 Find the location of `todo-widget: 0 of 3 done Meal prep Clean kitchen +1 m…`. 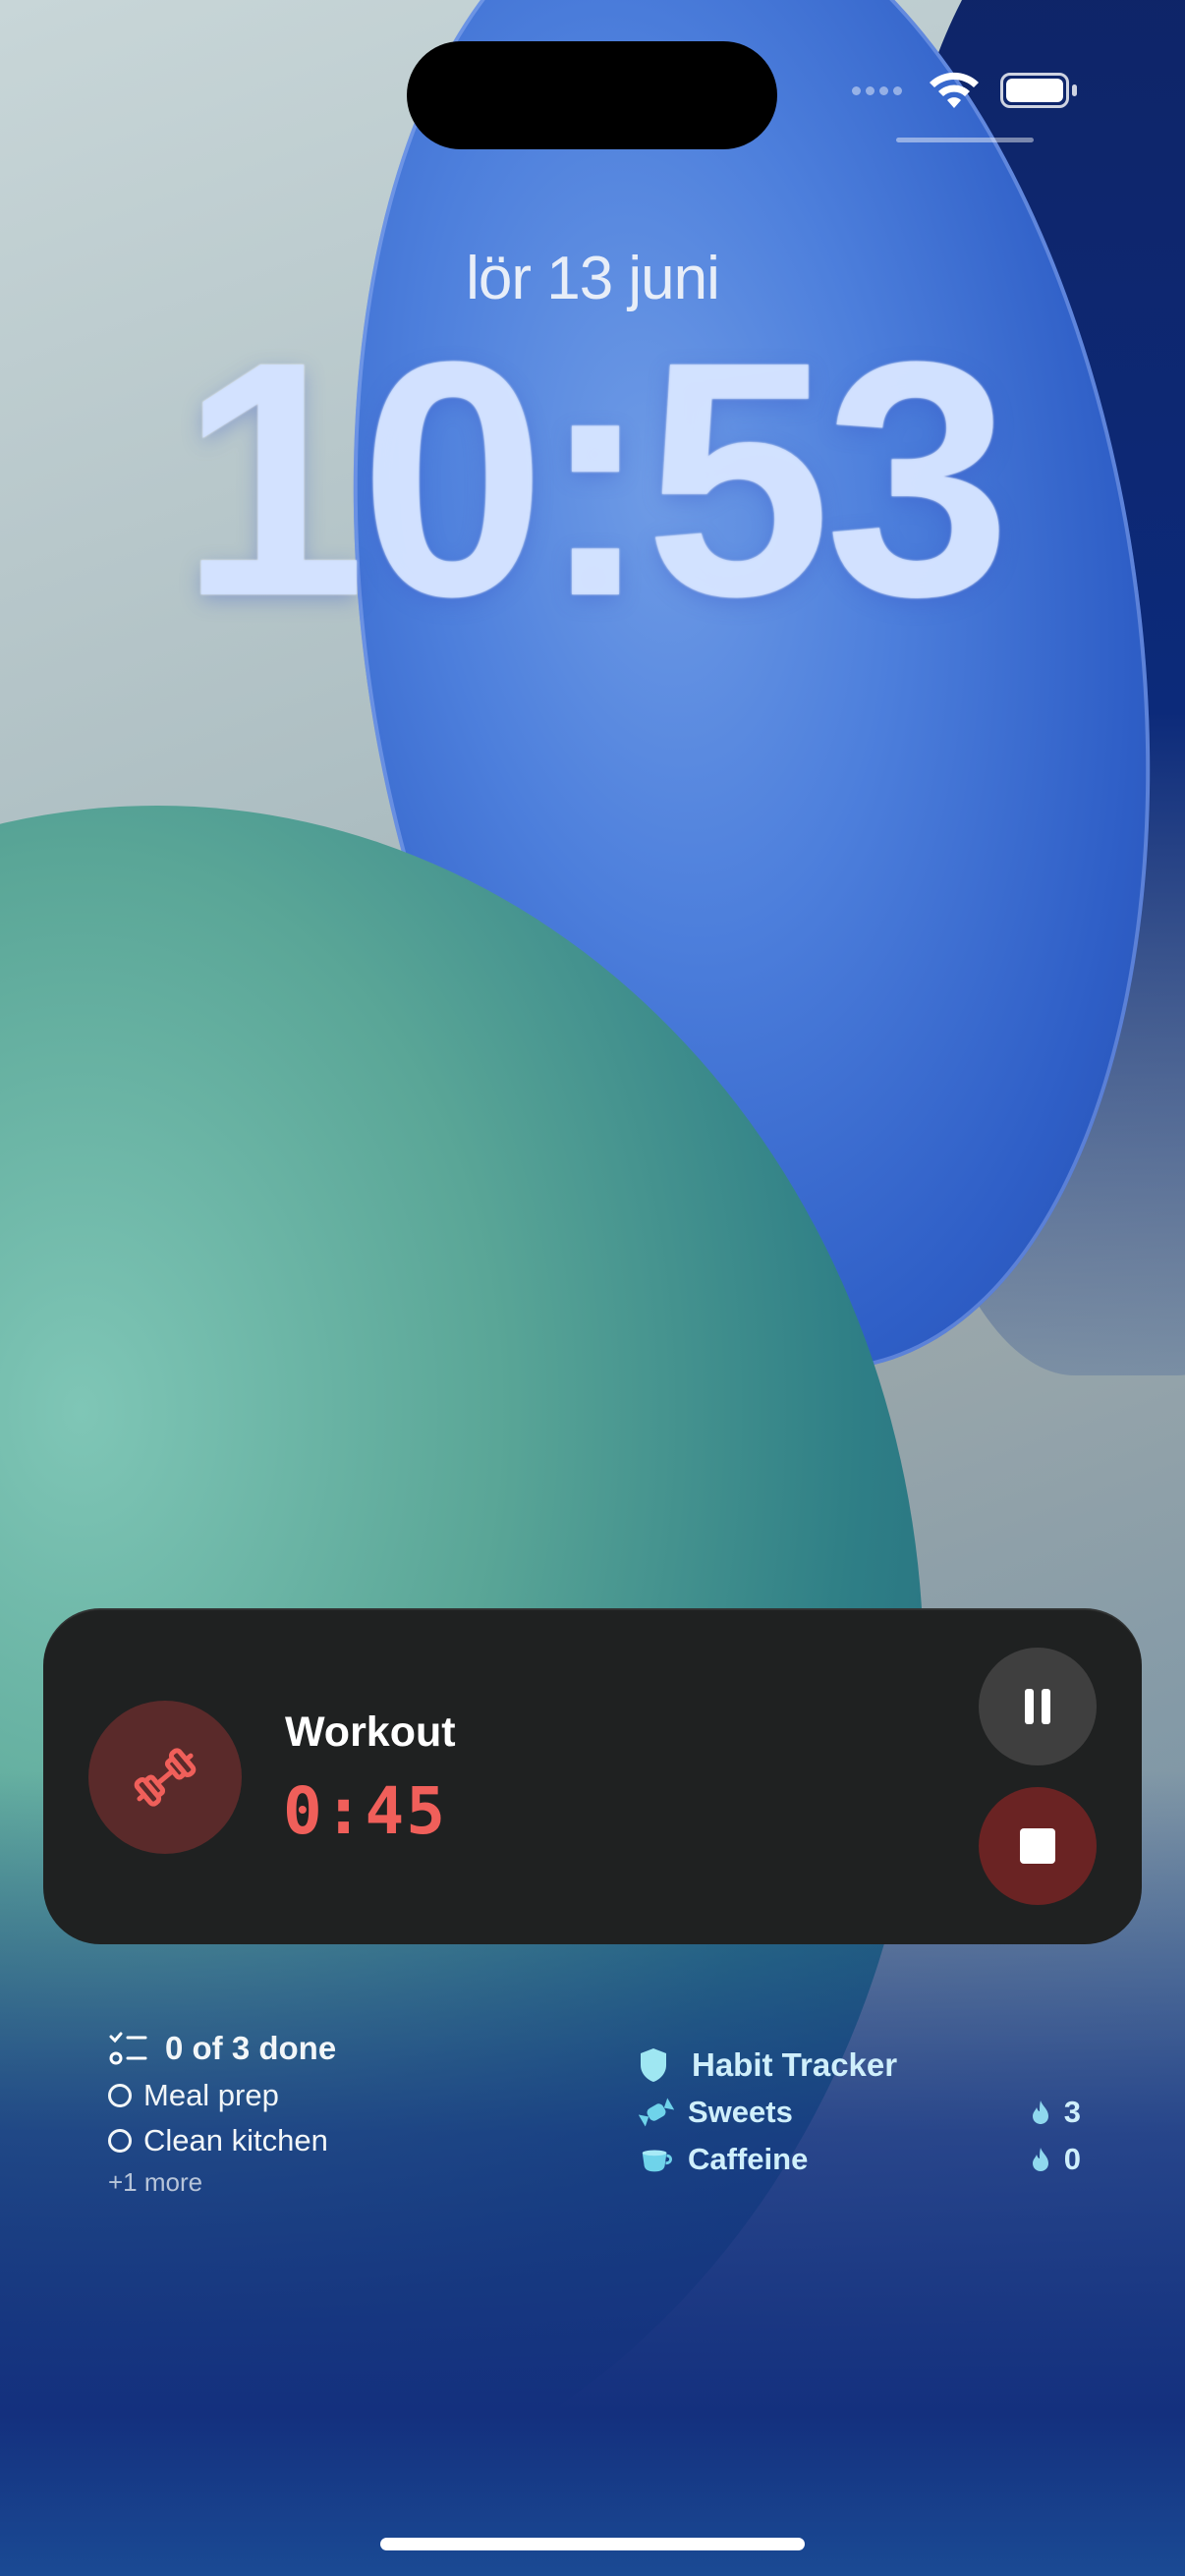

todo-widget: 0 of 3 done Meal prep Clean kitchen +1 m… is located at coordinates (222, 2111).